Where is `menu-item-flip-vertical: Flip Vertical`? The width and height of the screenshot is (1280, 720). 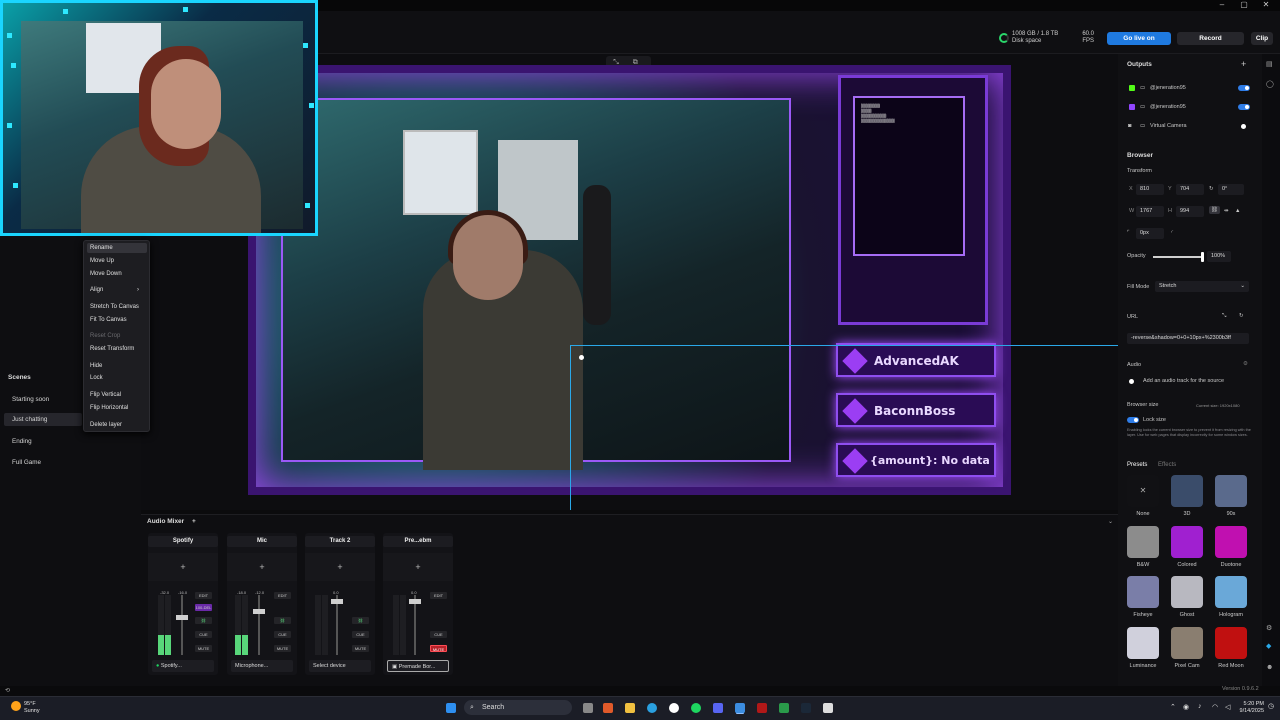 menu-item-flip-vertical: Flip Vertical is located at coordinates (105, 395).